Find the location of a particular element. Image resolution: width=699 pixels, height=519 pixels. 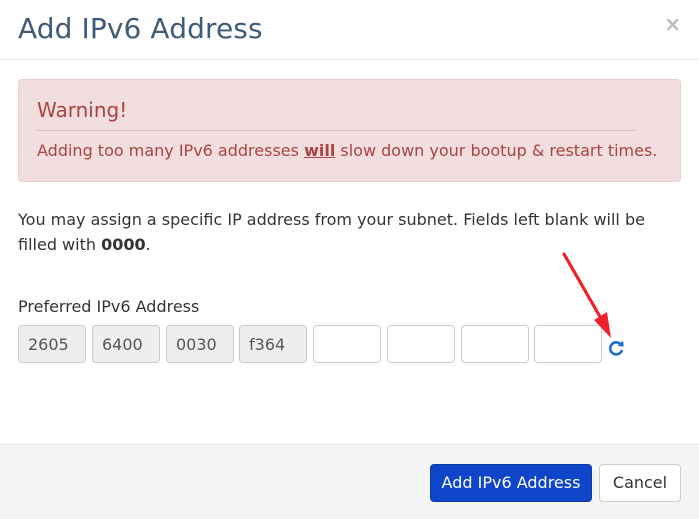

close-icon: × is located at coordinates (672, 24).